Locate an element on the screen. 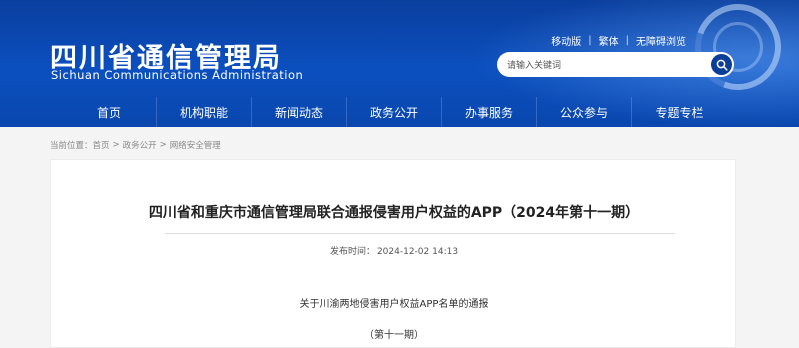 Image resolution: width=799 pixels, height=348 pixels. title-divider is located at coordinates (420, 233).